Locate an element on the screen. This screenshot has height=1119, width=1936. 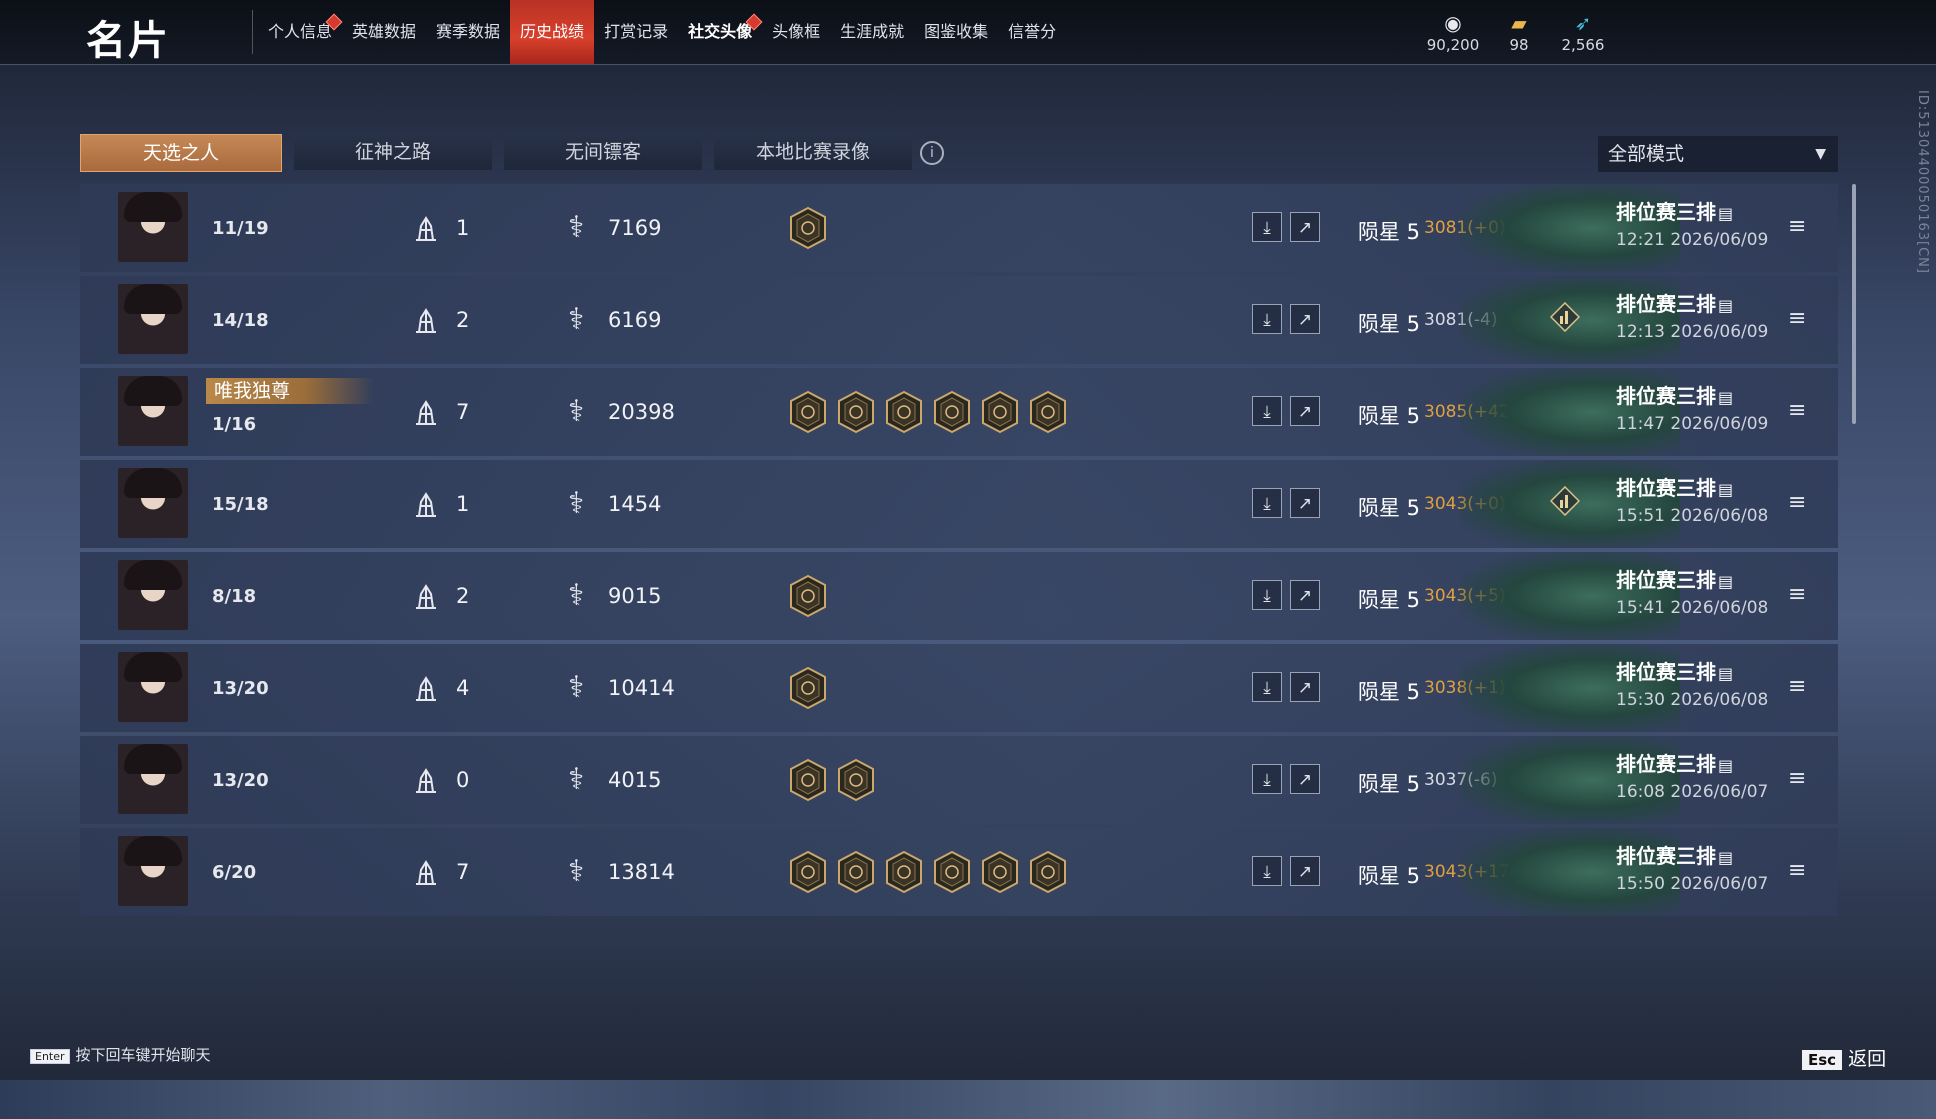
match-time: 15:51 2026/06/08 is located at coordinates (1692, 516).